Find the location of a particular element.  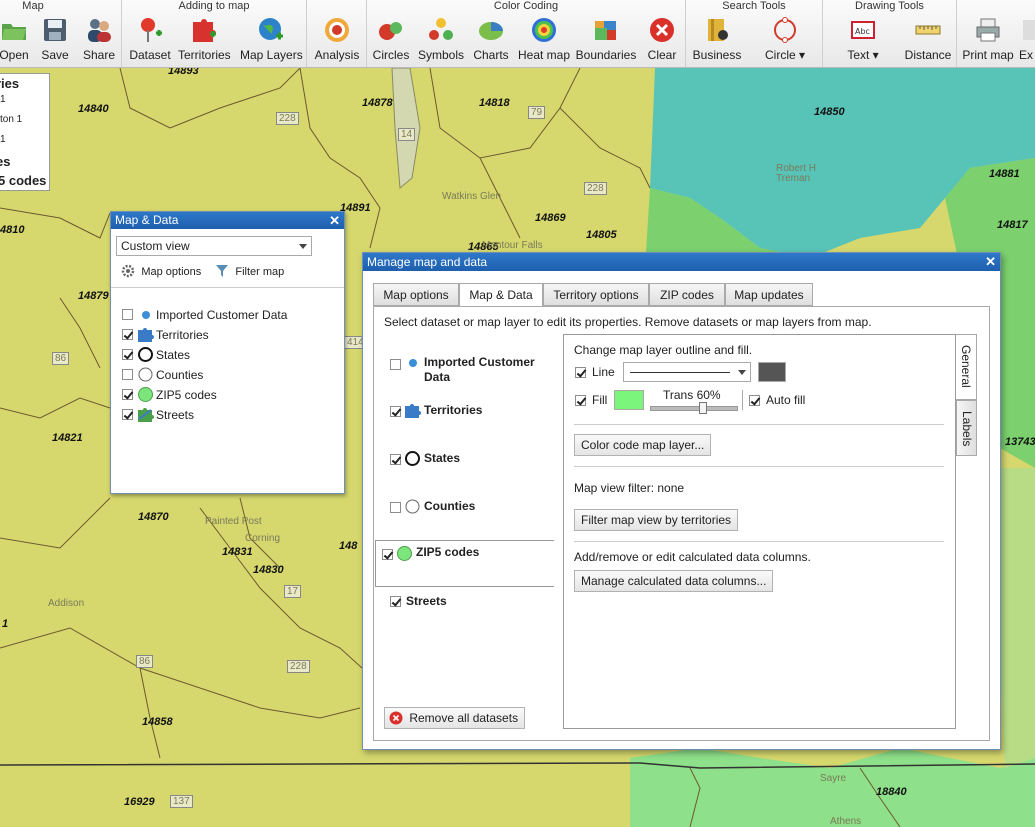

zip-label: 14870 is located at coordinates (153, 517).